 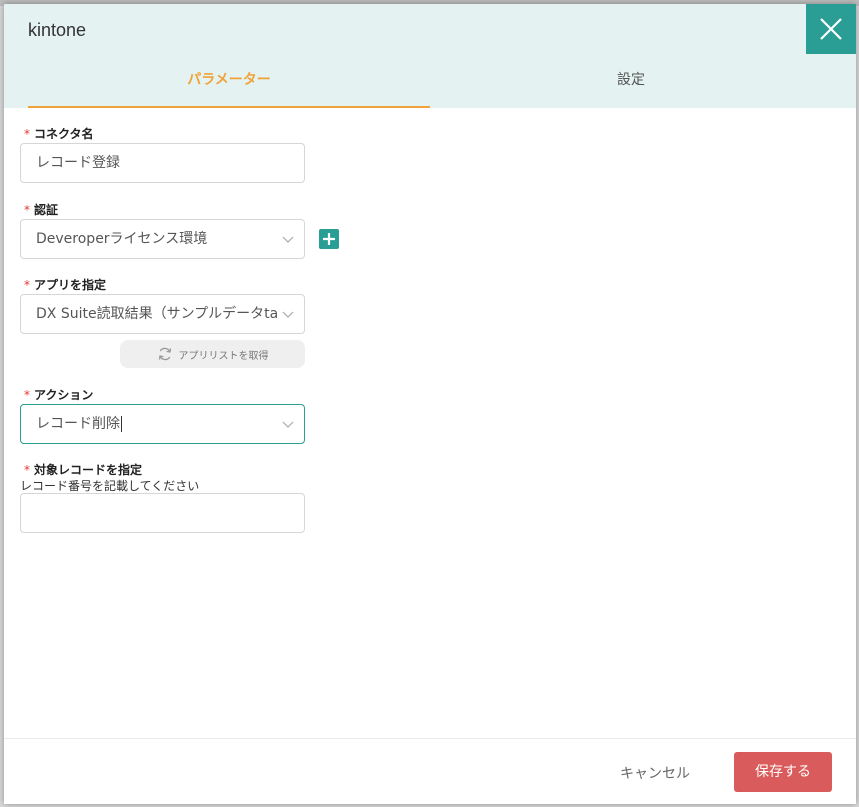 I want to click on target-record-label-text: 対象レコードを指定, so click(x=88, y=470).